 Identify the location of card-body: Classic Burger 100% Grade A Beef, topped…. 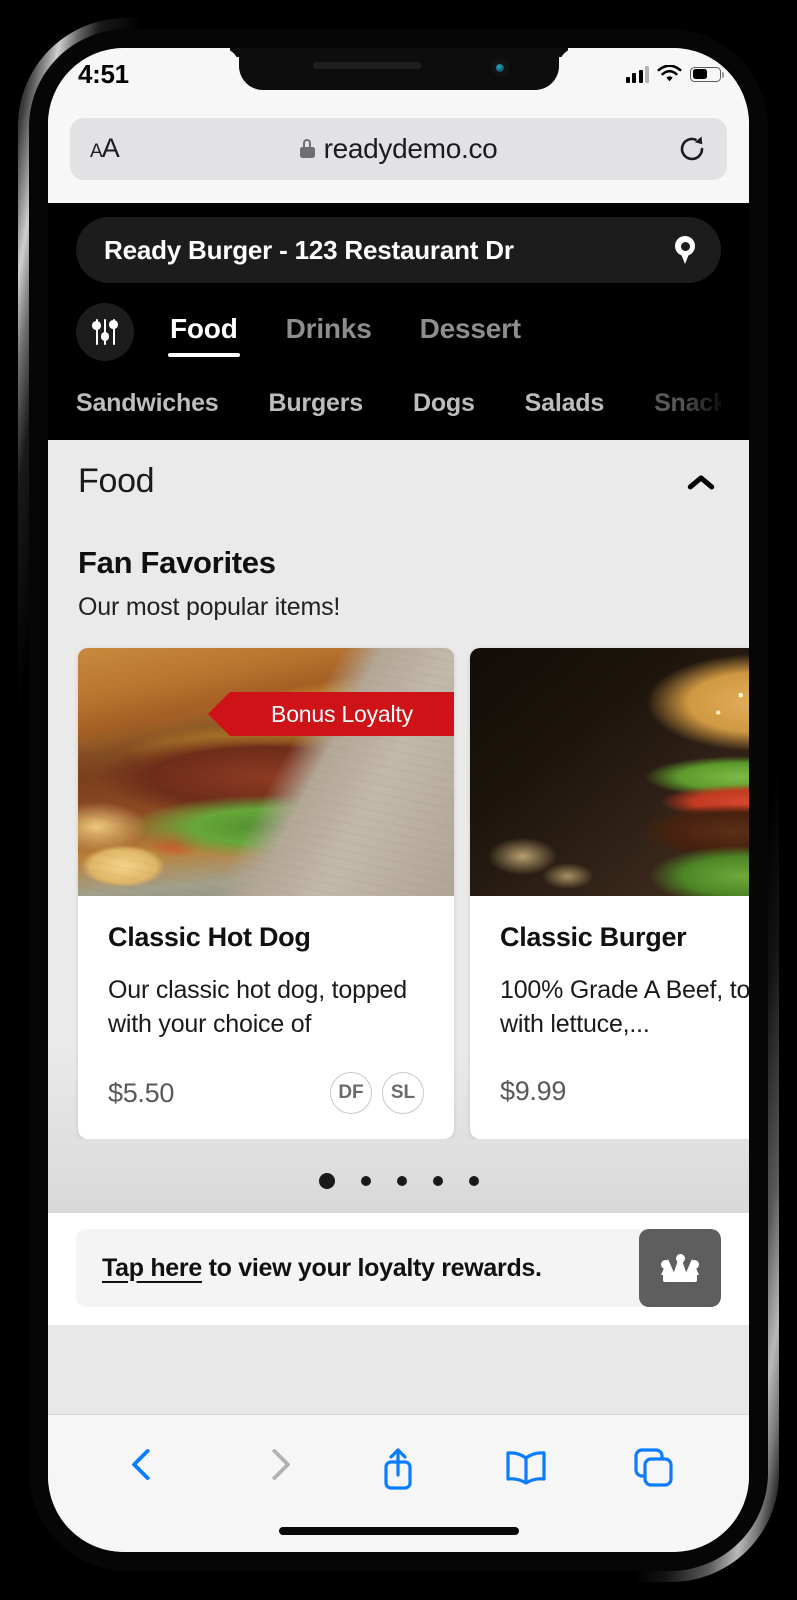
(609, 1016).